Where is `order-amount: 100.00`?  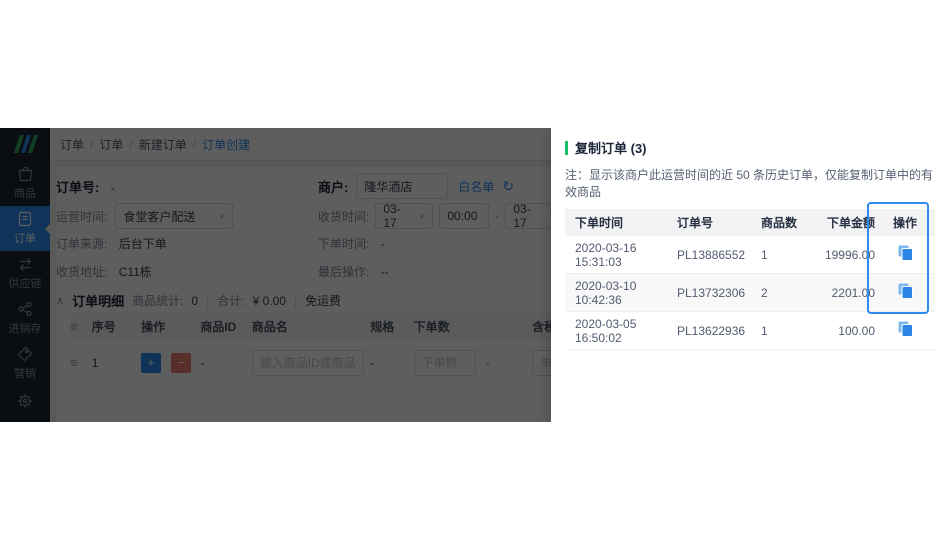 order-amount: 100.00 is located at coordinates (856, 330).